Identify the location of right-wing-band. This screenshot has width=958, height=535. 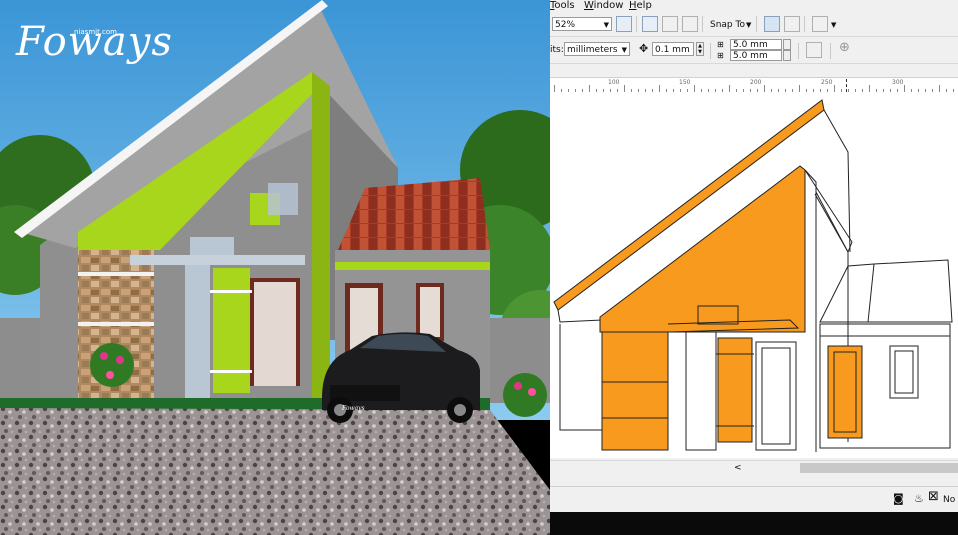
(412, 266).